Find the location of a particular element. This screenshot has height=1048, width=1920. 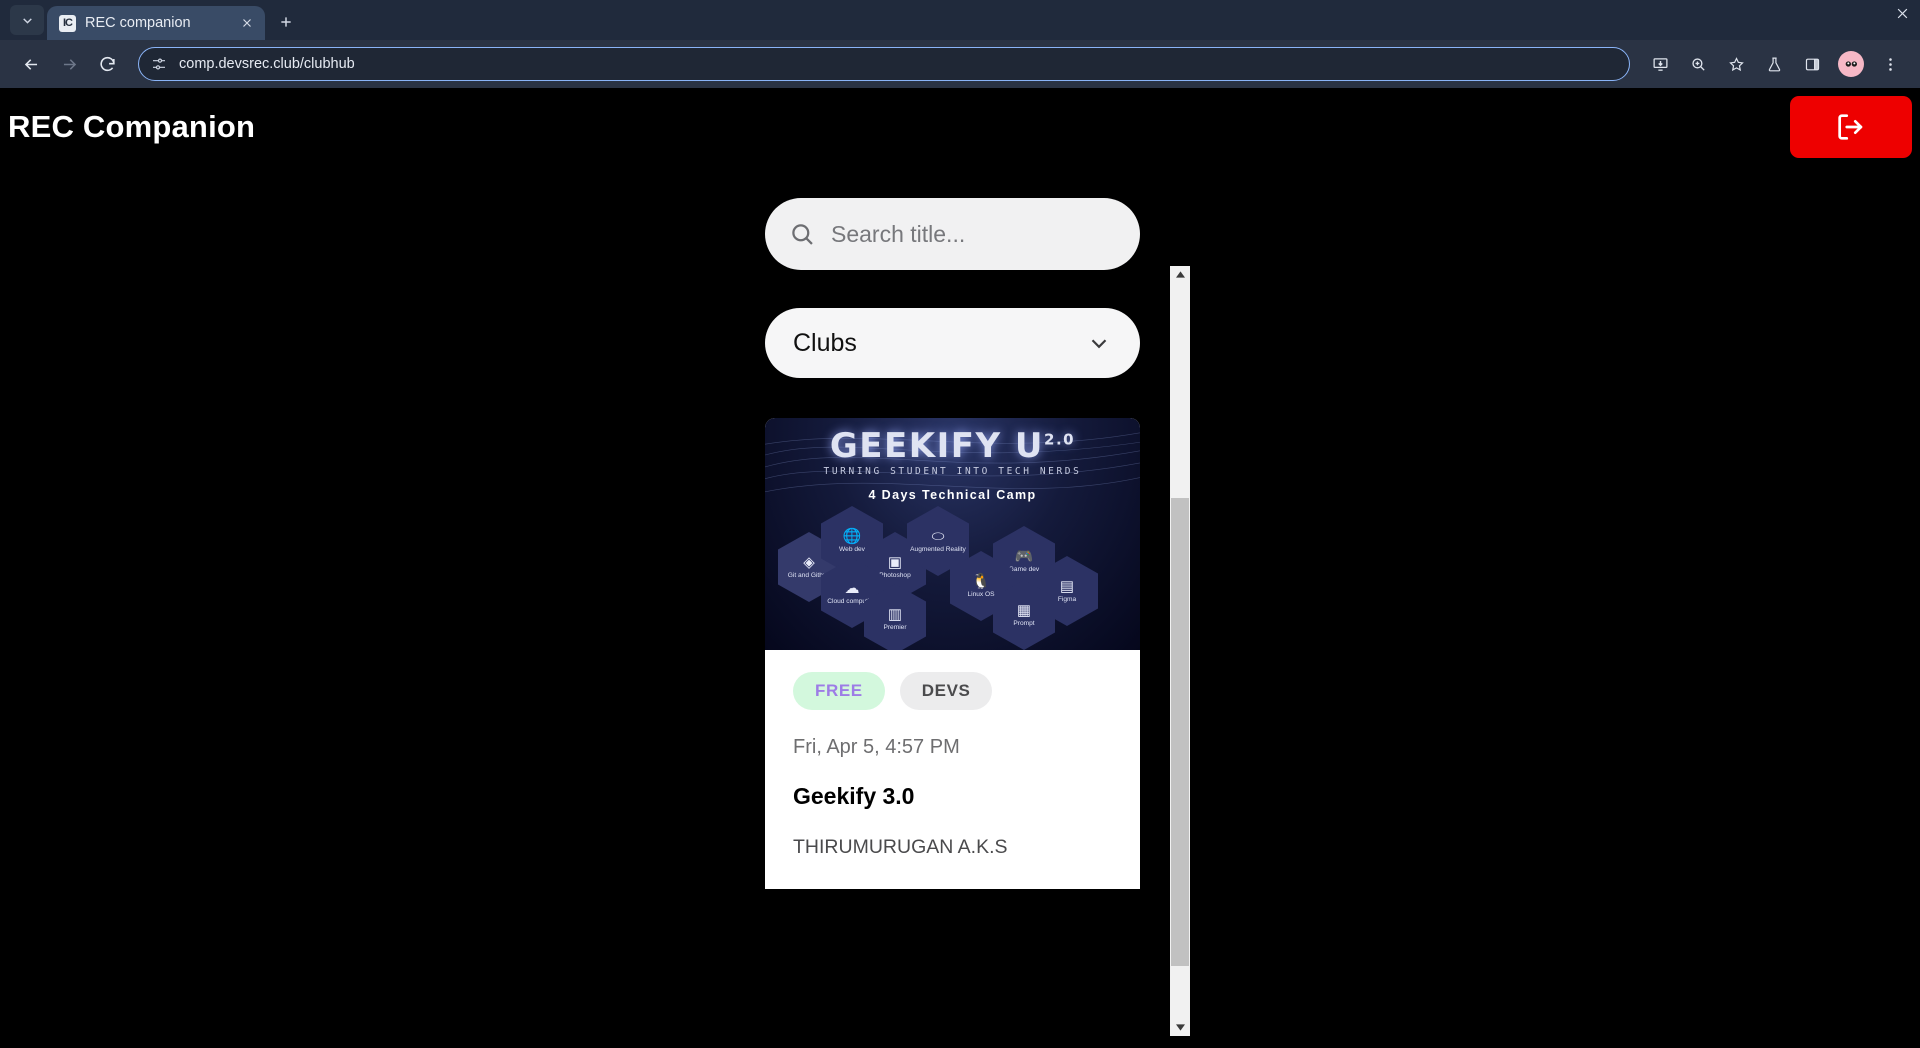

install-app-icon is located at coordinates (1660, 64).